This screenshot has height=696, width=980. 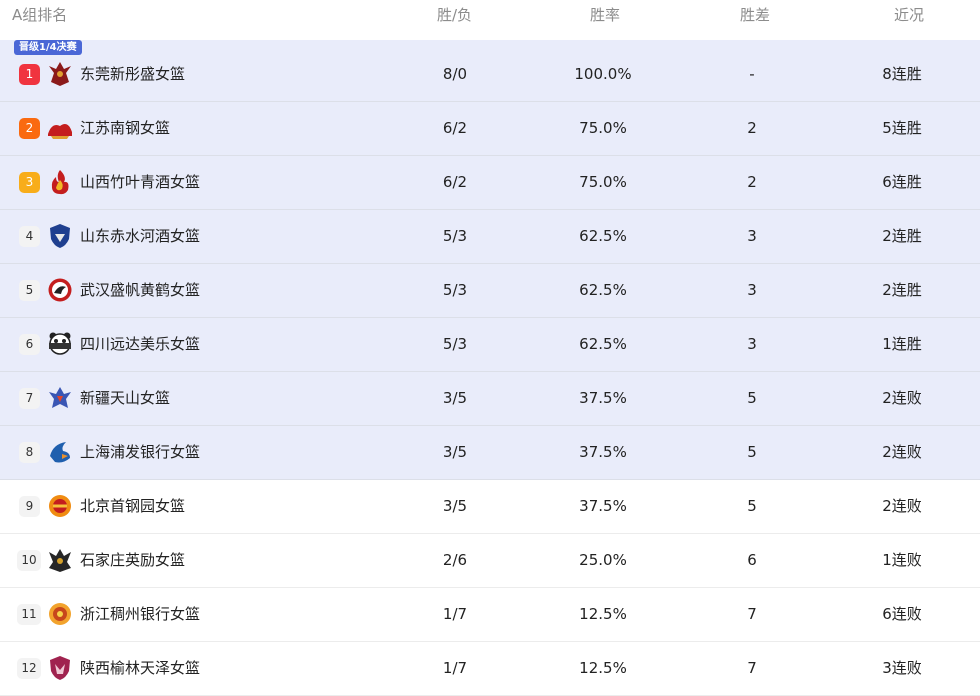 I want to click on win-pct-value: 100.0%, so click(x=603, y=74).